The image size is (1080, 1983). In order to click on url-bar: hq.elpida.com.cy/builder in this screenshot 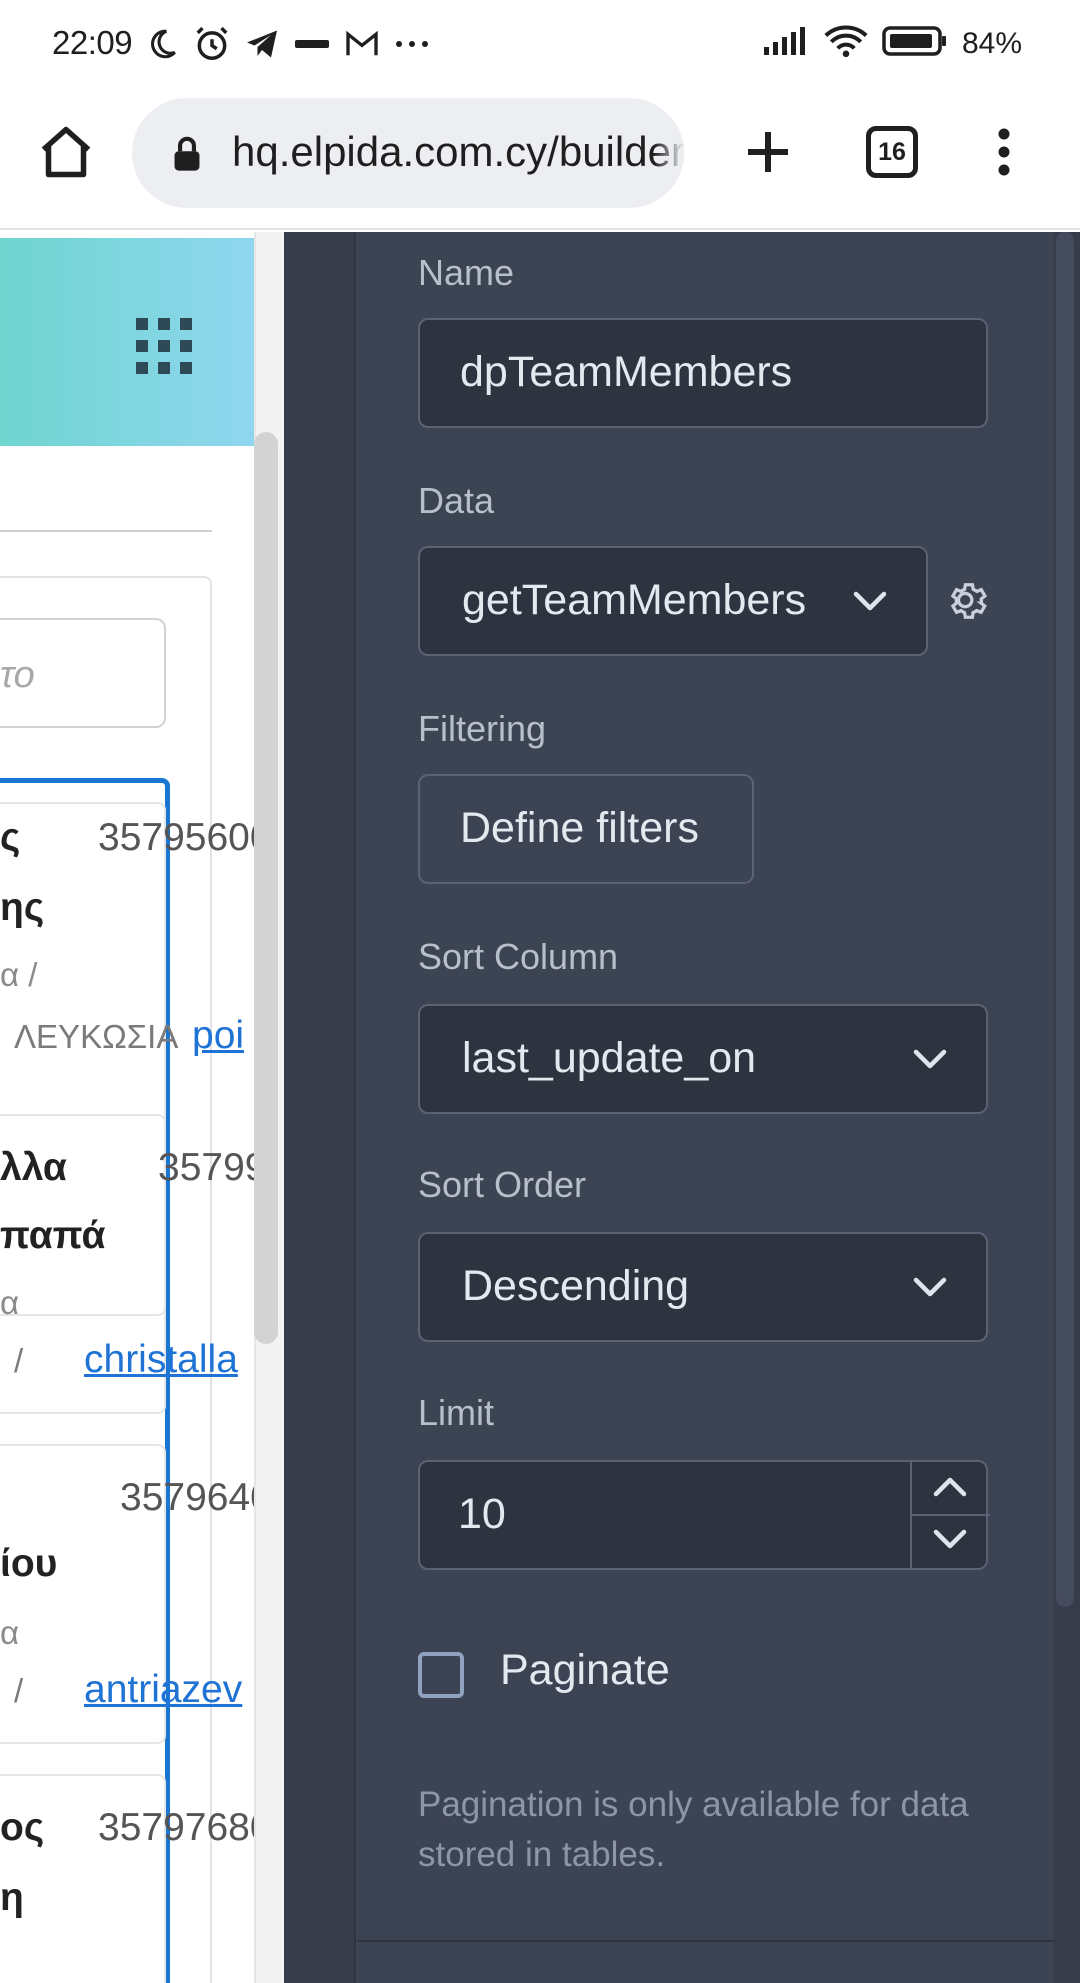, I will do `click(408, 153)`.